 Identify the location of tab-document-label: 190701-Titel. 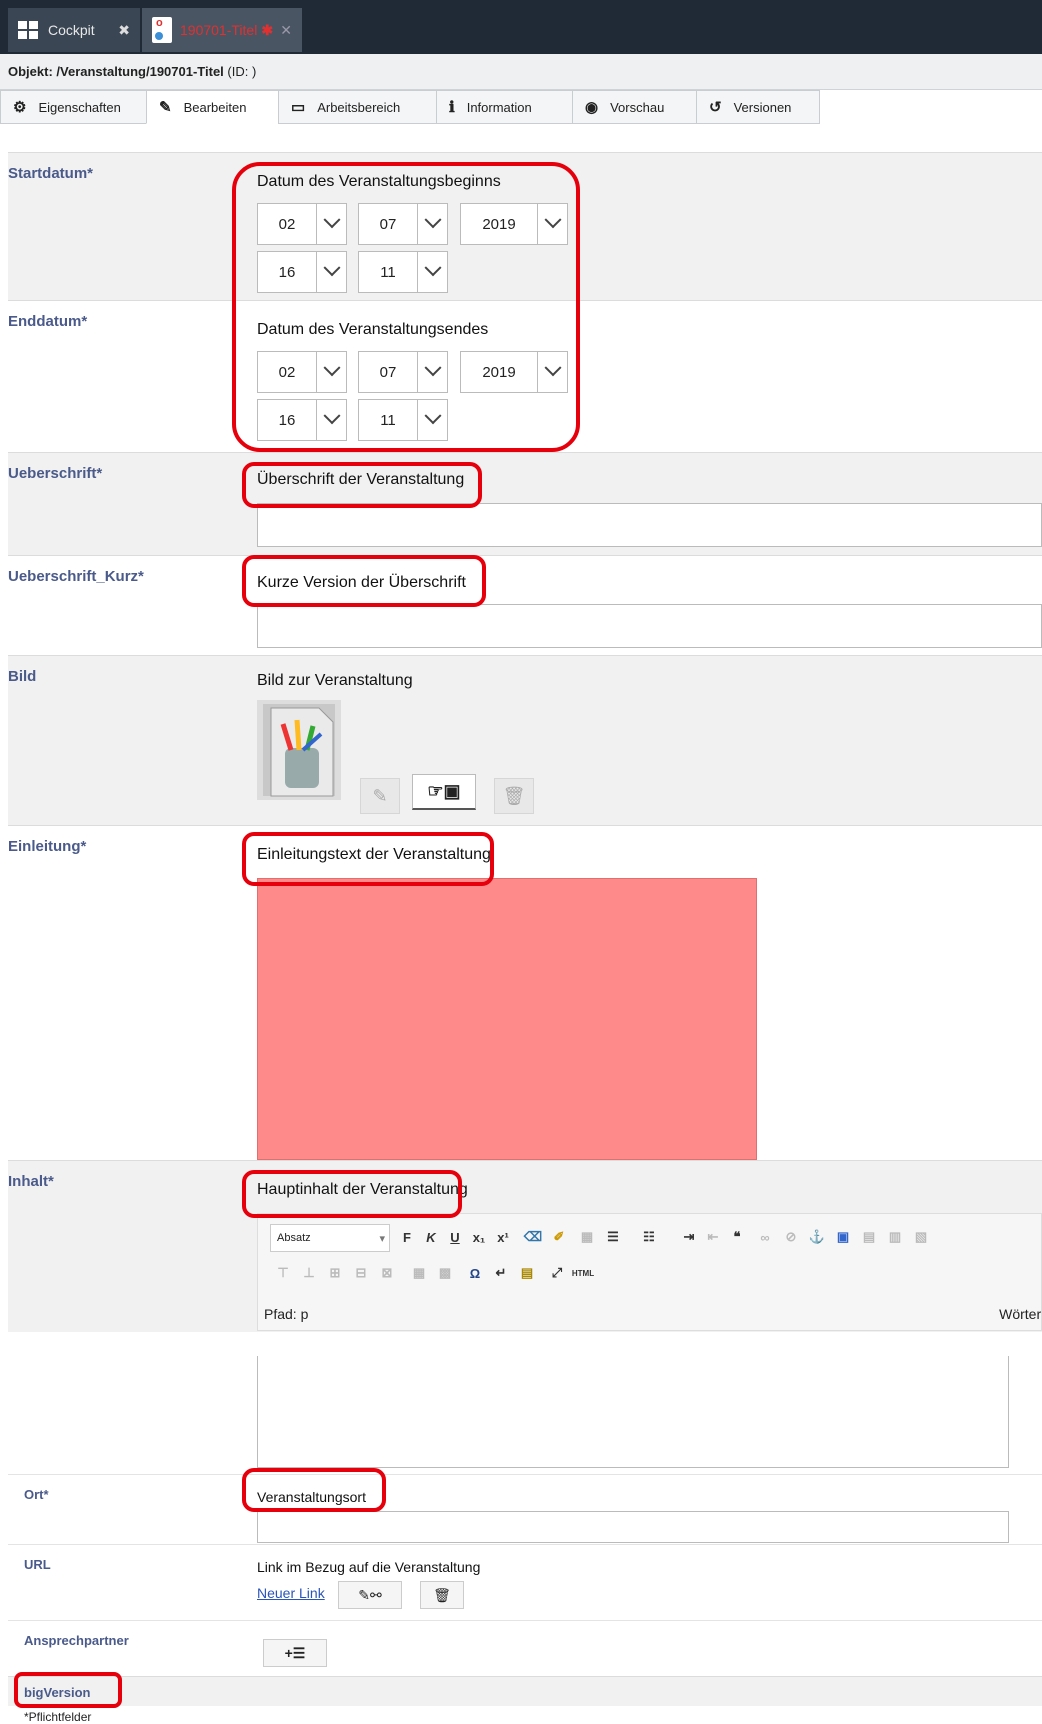
(219, 30).